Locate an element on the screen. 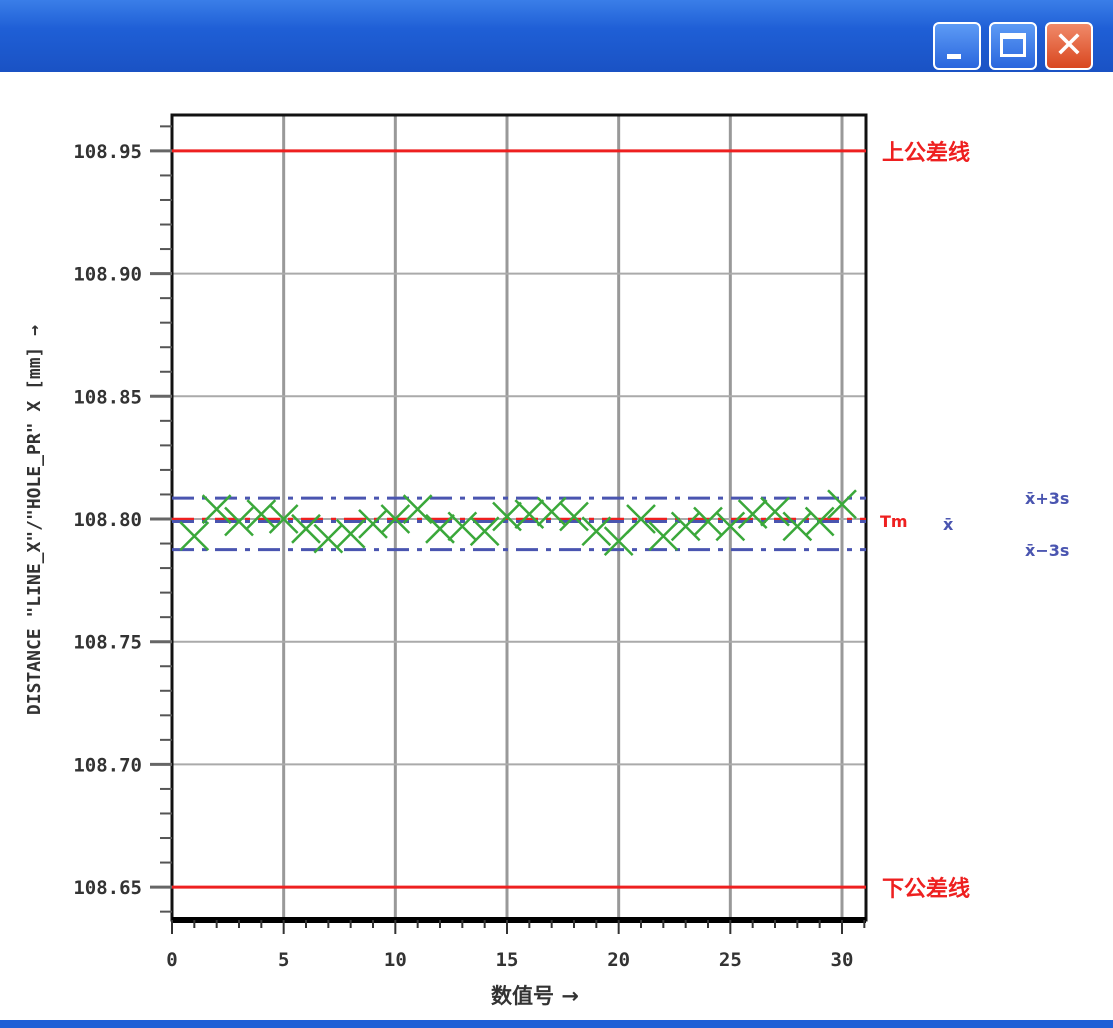 The height and width of the screenshot is (1028, 1113). x-tick-label: 20 is located at coordinates (618, 960).